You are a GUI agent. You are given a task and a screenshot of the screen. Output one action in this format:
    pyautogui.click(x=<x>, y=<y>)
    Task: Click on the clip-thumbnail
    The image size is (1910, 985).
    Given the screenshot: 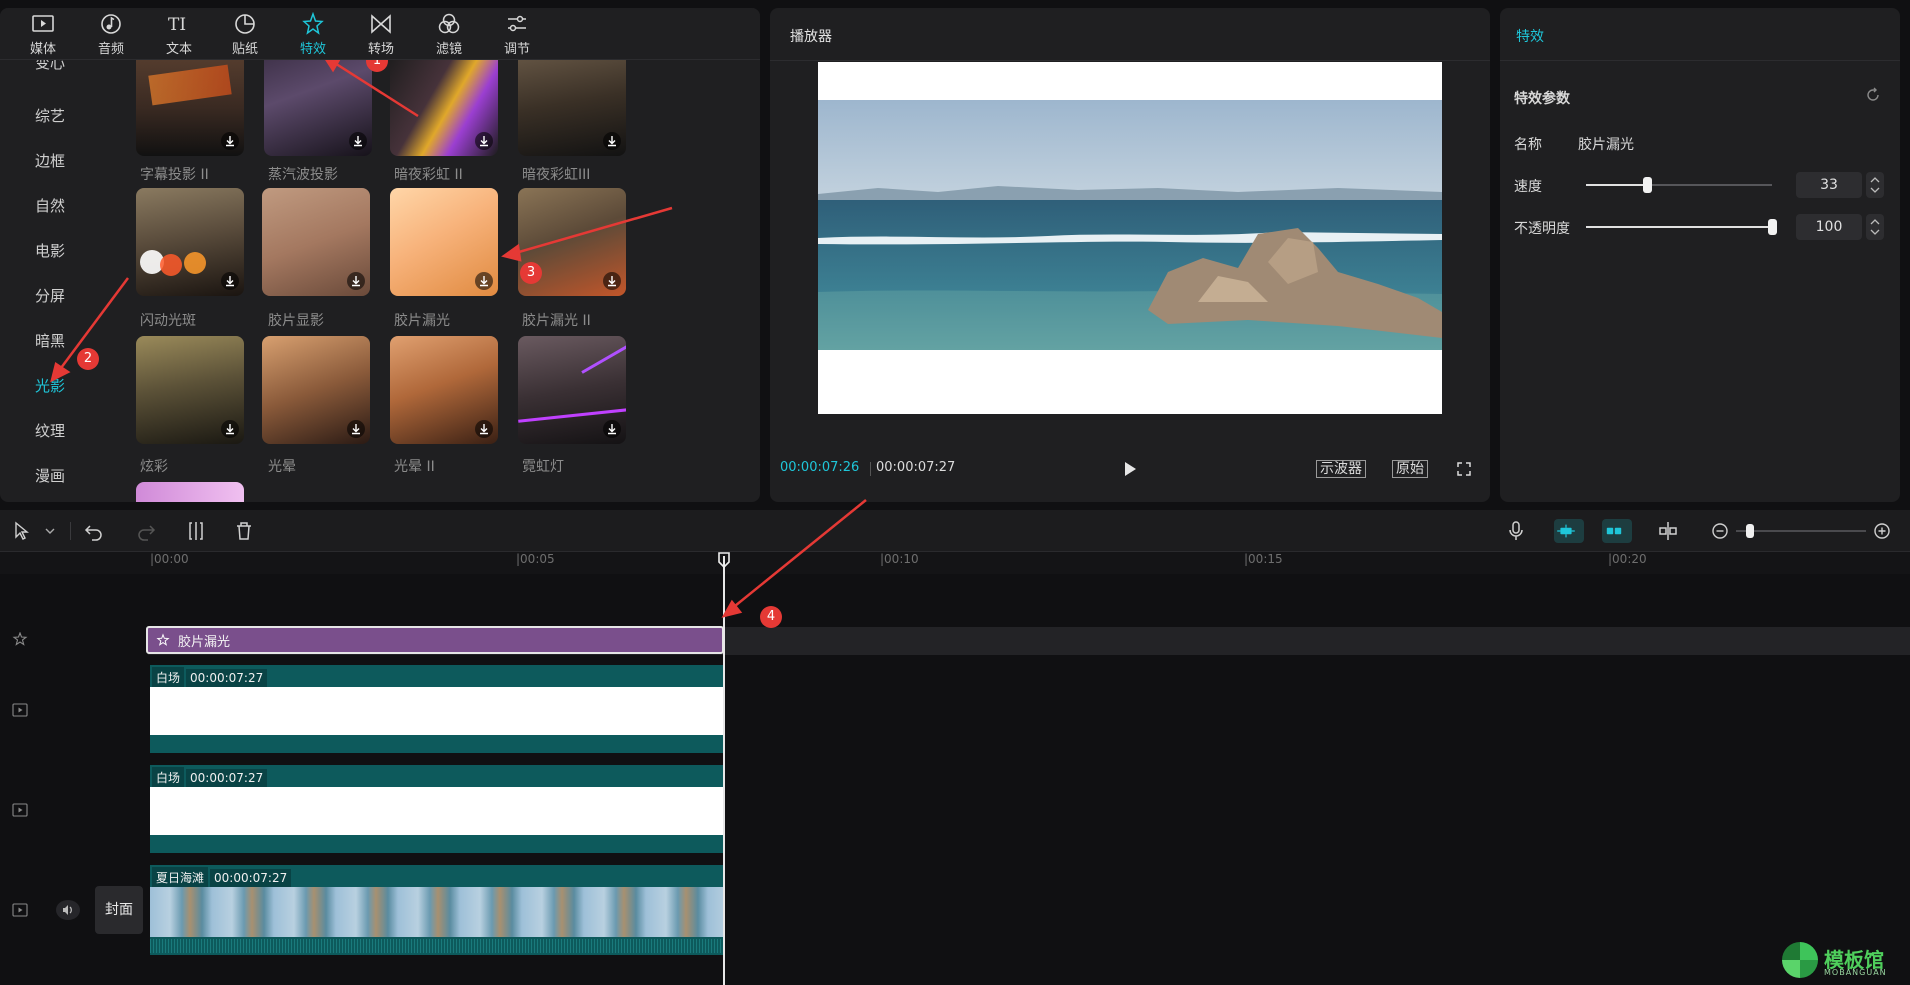 What is the action you would take?
    pyautogui.click(x=437, y=711)
    